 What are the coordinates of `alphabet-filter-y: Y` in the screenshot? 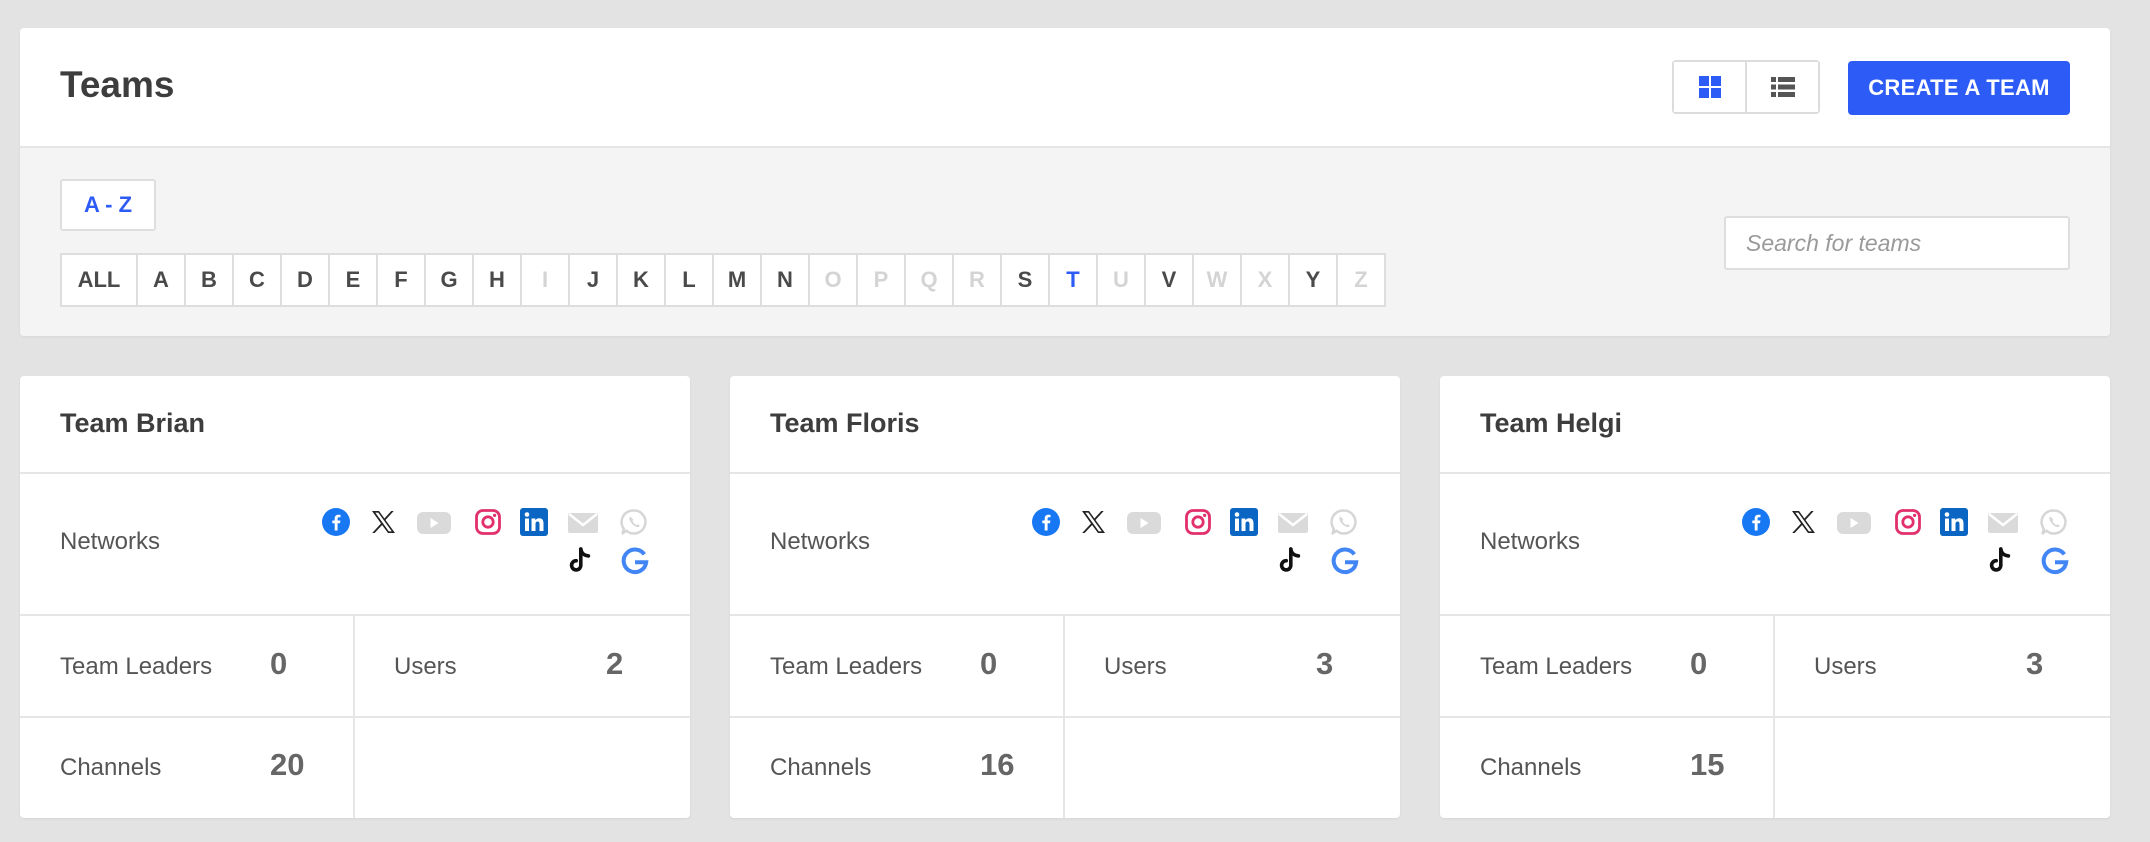 It's located at (1312, 280).